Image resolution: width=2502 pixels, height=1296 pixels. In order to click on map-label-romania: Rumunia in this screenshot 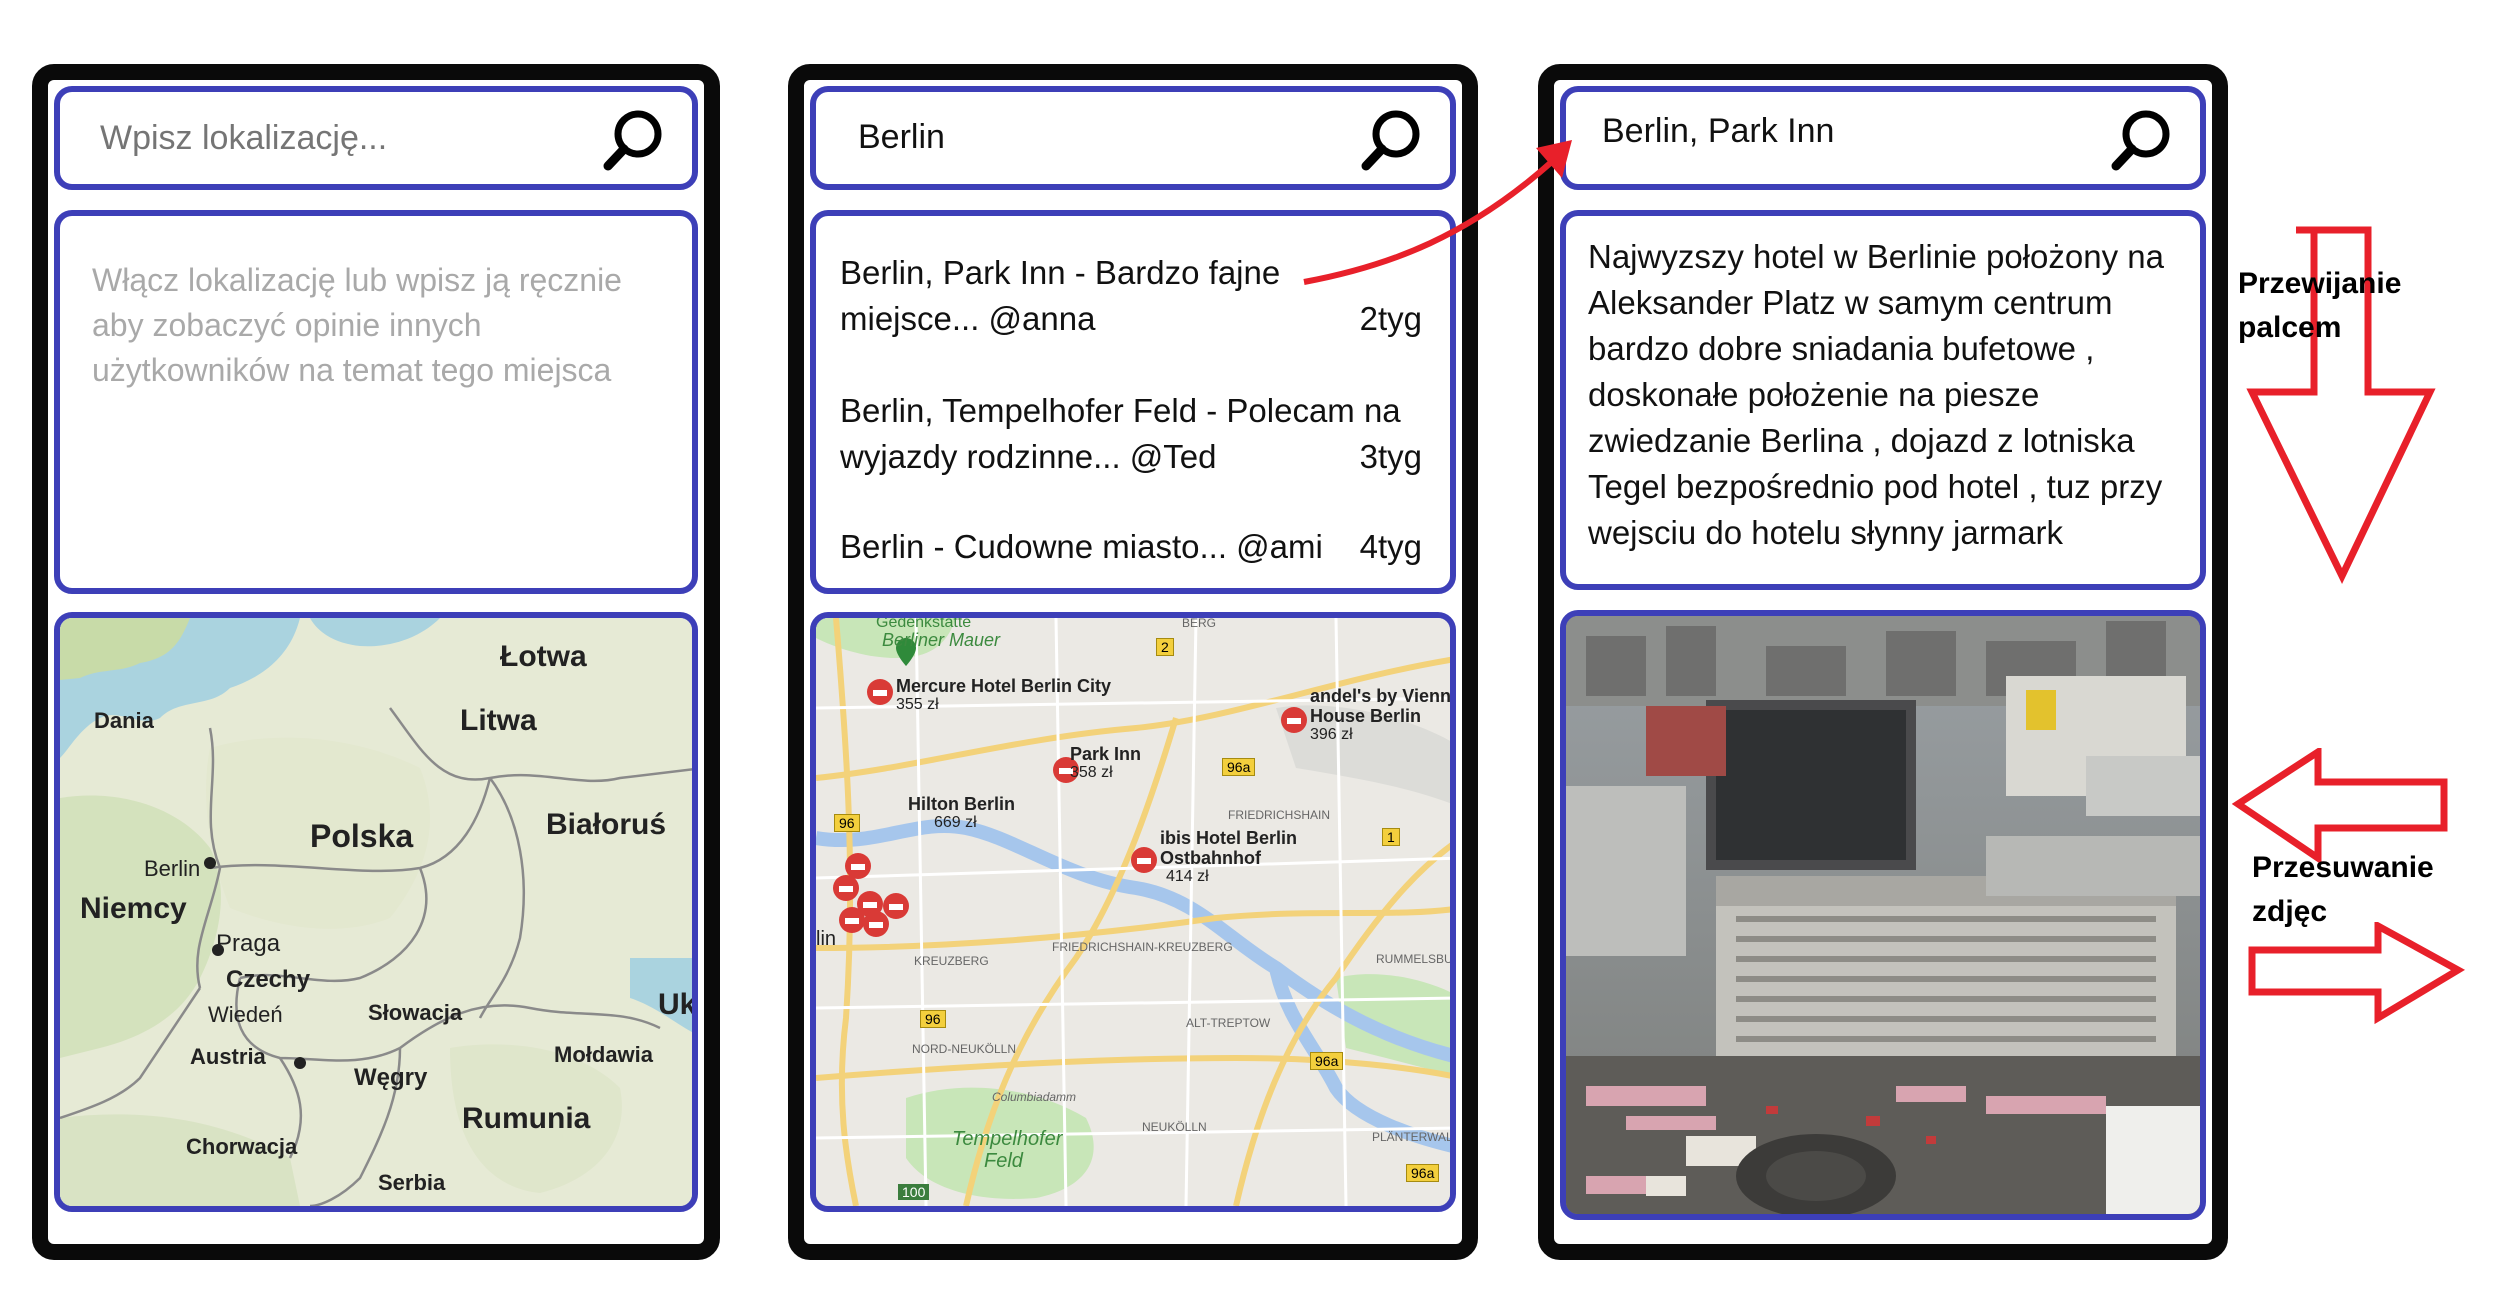, I will do `click(526, 1118)`.